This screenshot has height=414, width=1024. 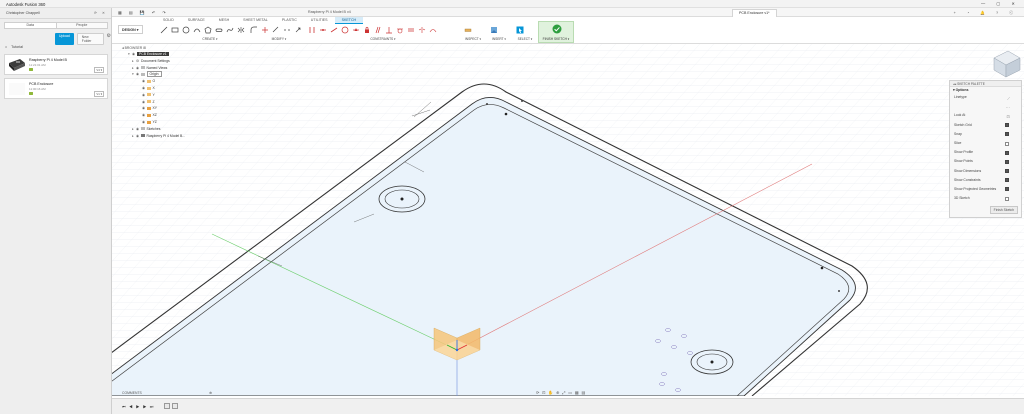 What do you see at coordinates (422, 30) in the screenshot?
I see `symmetry-constraint-icon` at bounding box center [422, 30].